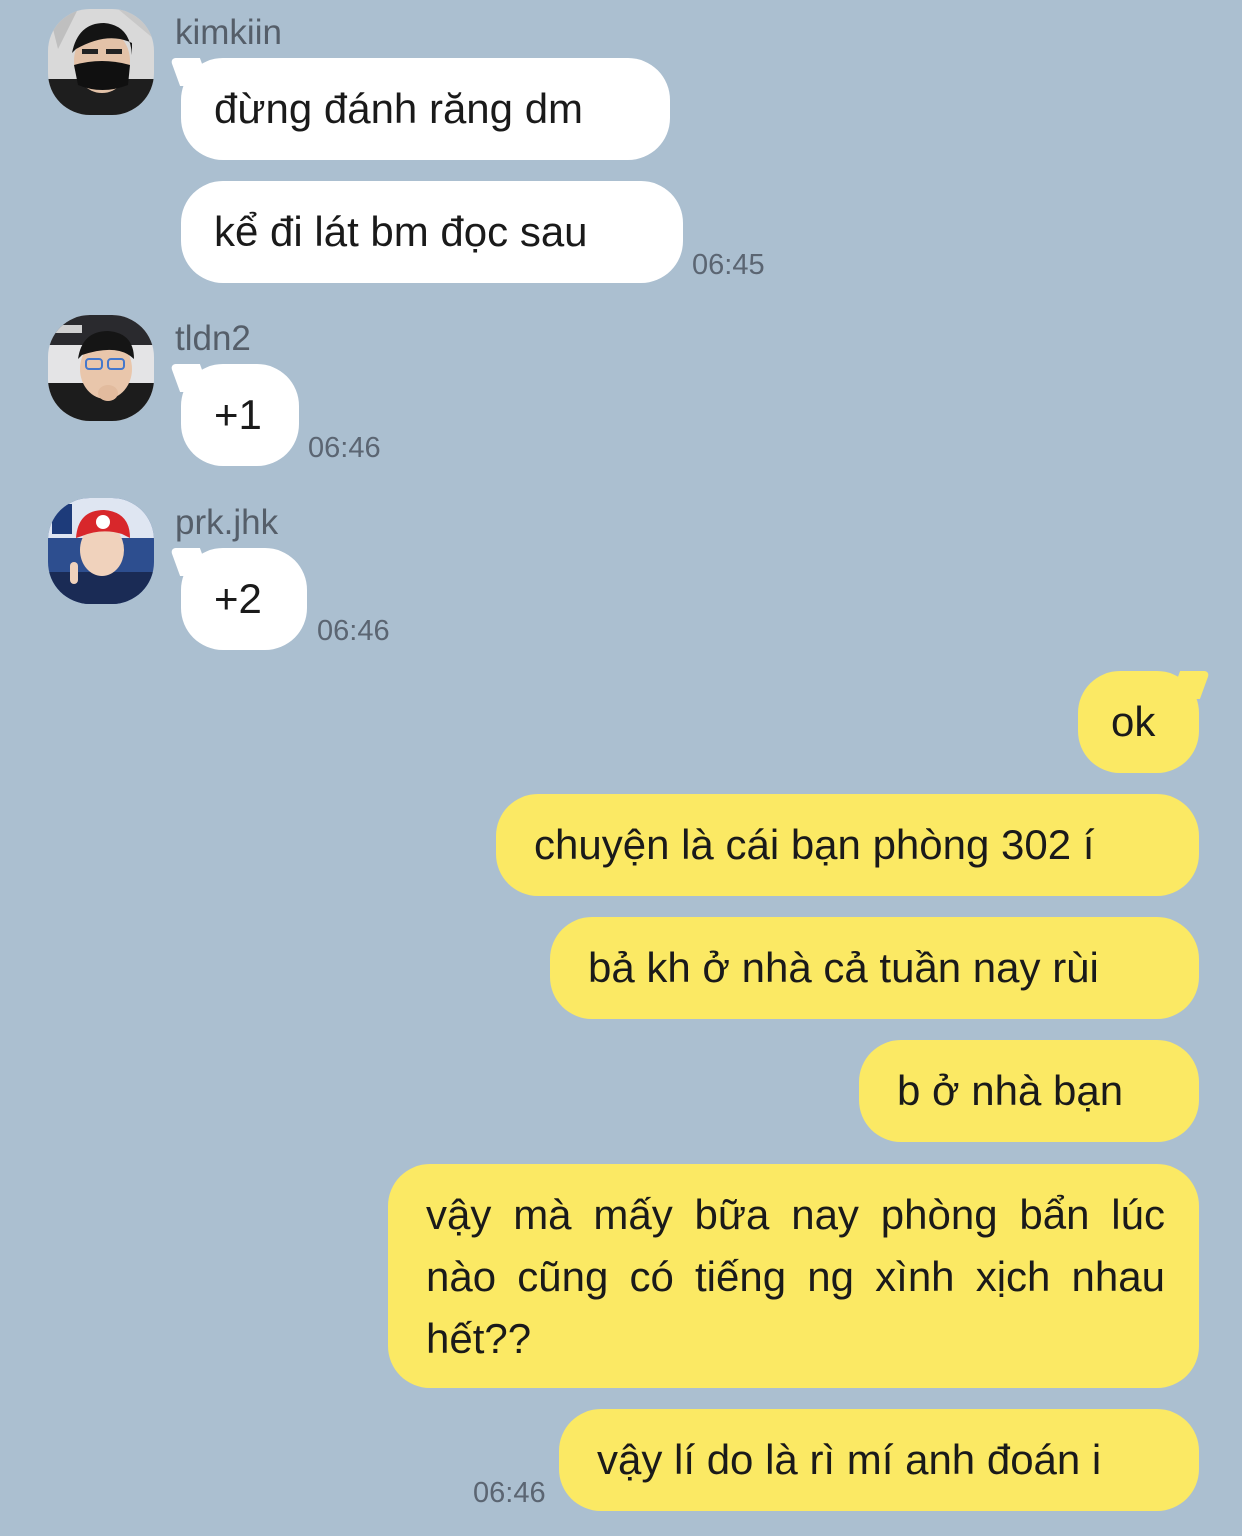  I want to click on sender-name: kimkiin, so click(228, 32).